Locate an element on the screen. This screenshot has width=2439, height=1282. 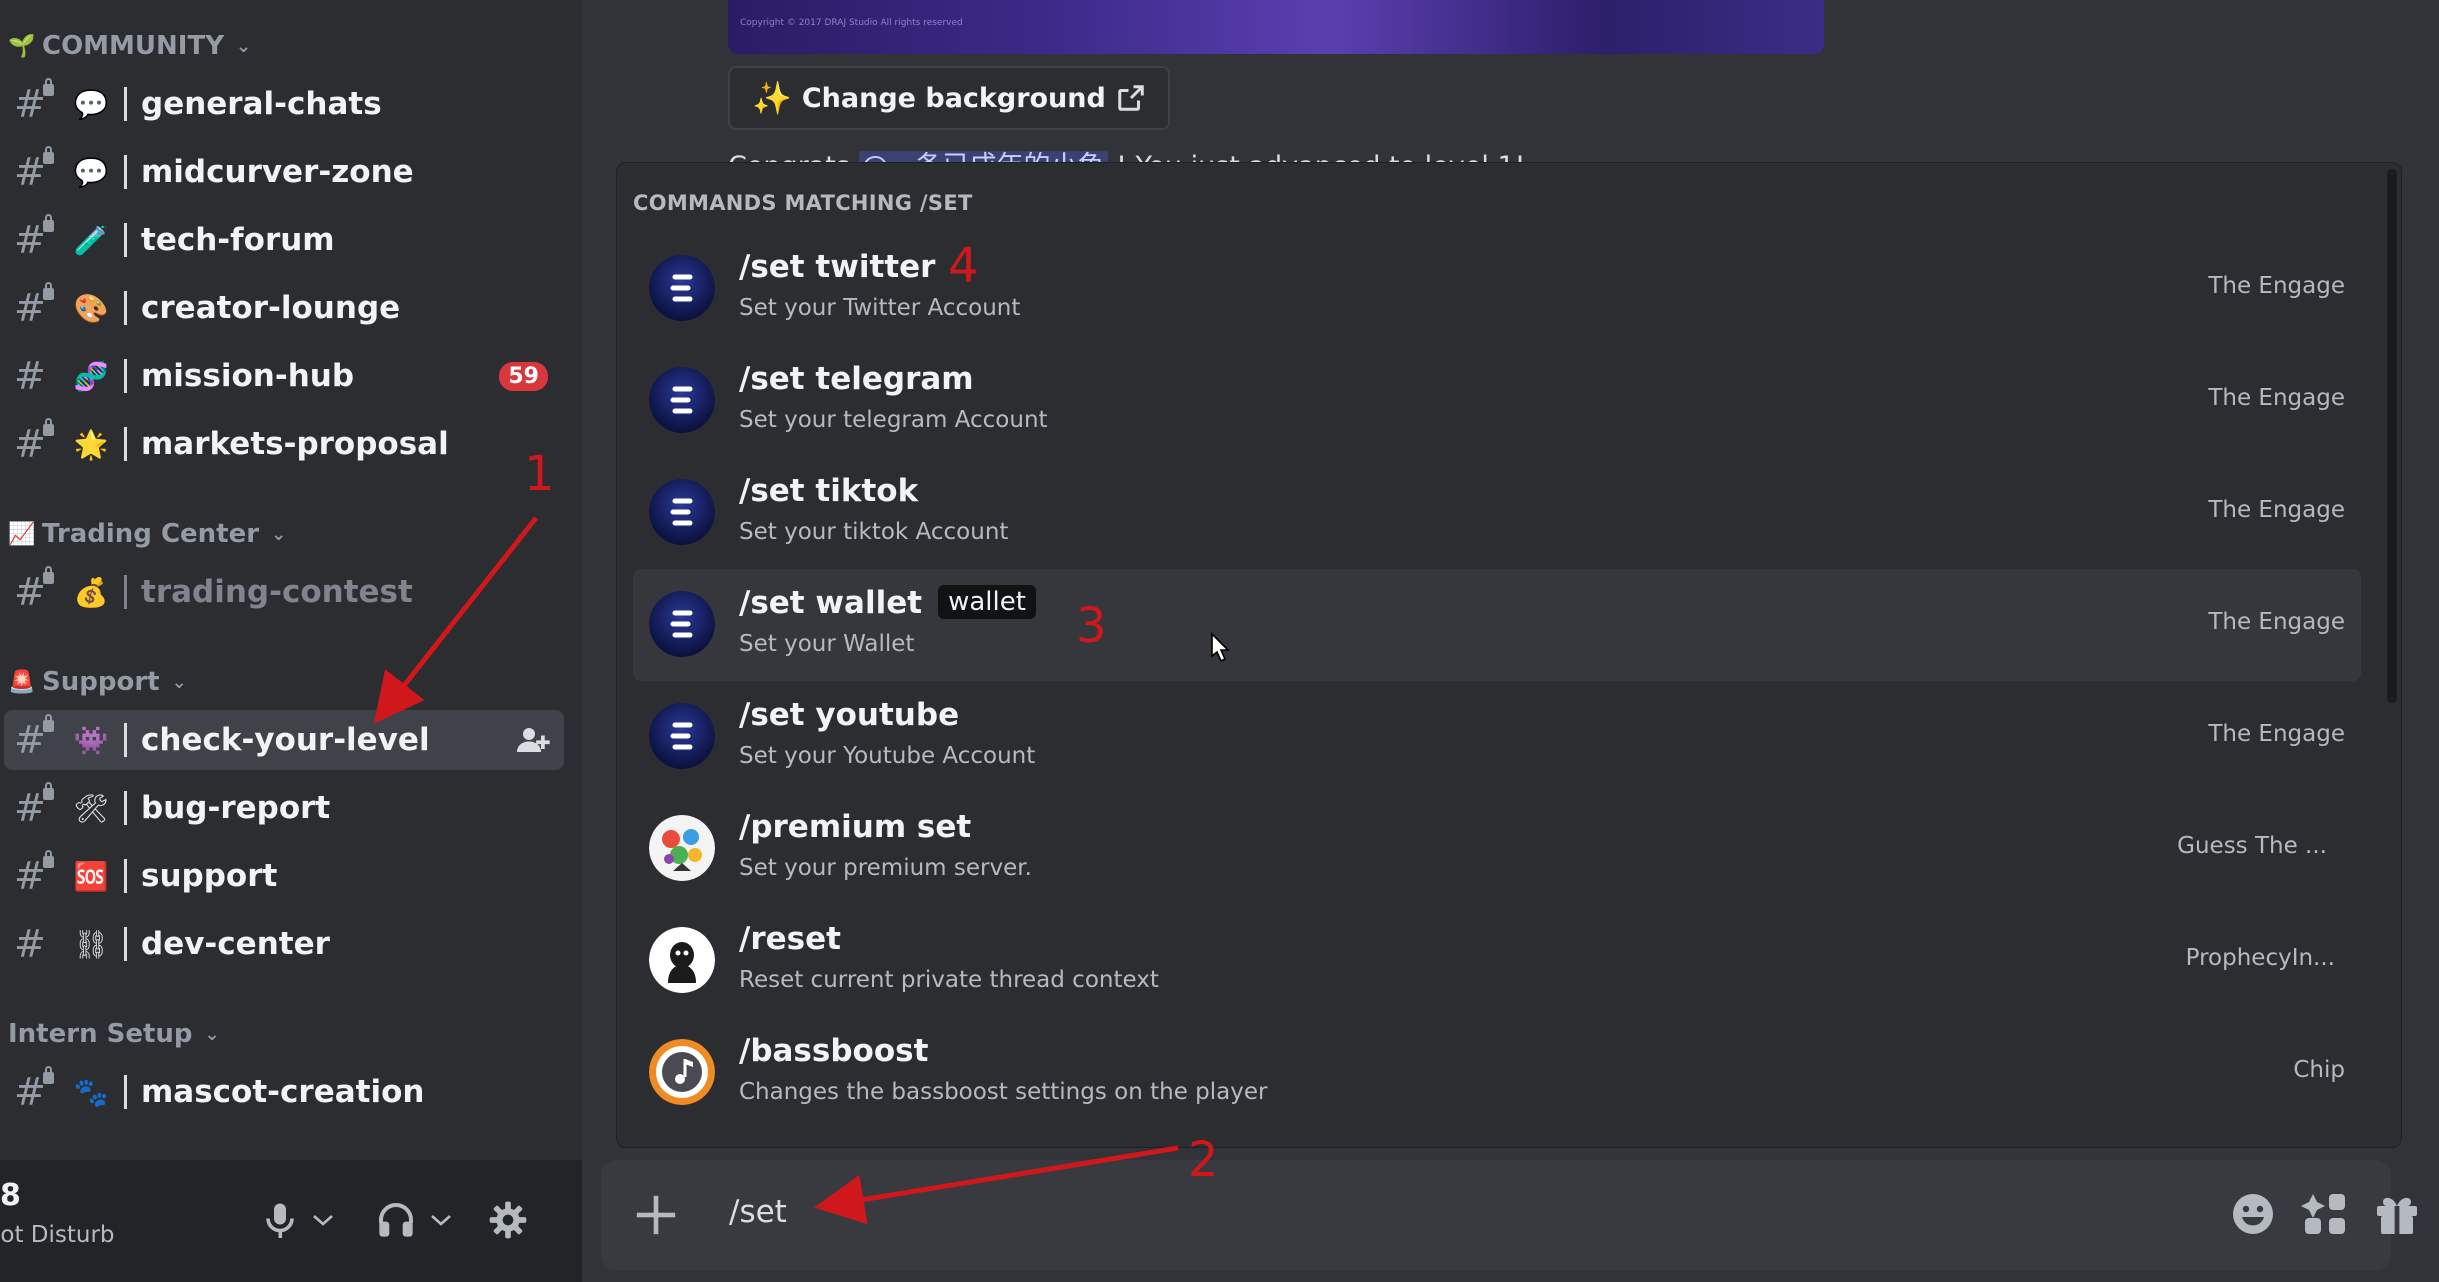
channel-name: general-chats is located at coordinates (261, 104).